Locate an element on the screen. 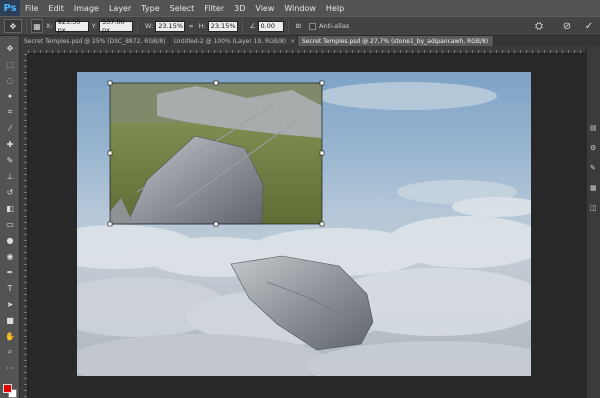 The height and width of the screenshot is (398, 600). menu-type: Type is located at coordinates (150, 8).